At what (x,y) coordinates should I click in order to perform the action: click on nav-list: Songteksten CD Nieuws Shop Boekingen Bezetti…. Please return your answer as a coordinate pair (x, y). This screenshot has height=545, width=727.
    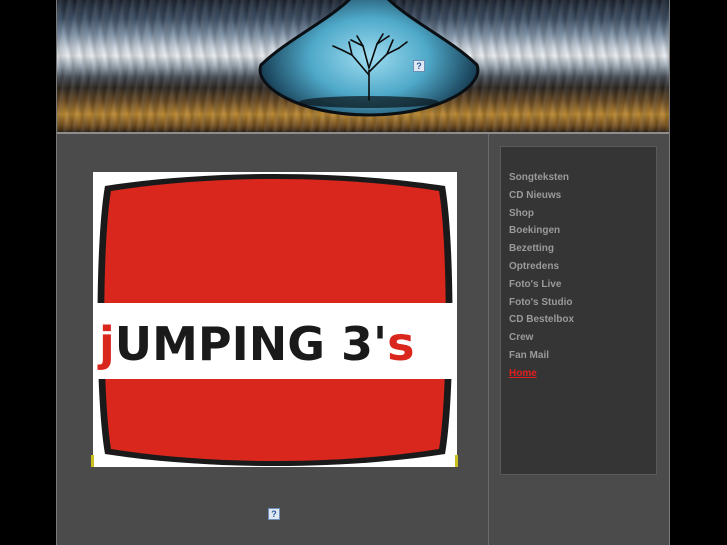
    Looking at the image, I should click on (541, 274).